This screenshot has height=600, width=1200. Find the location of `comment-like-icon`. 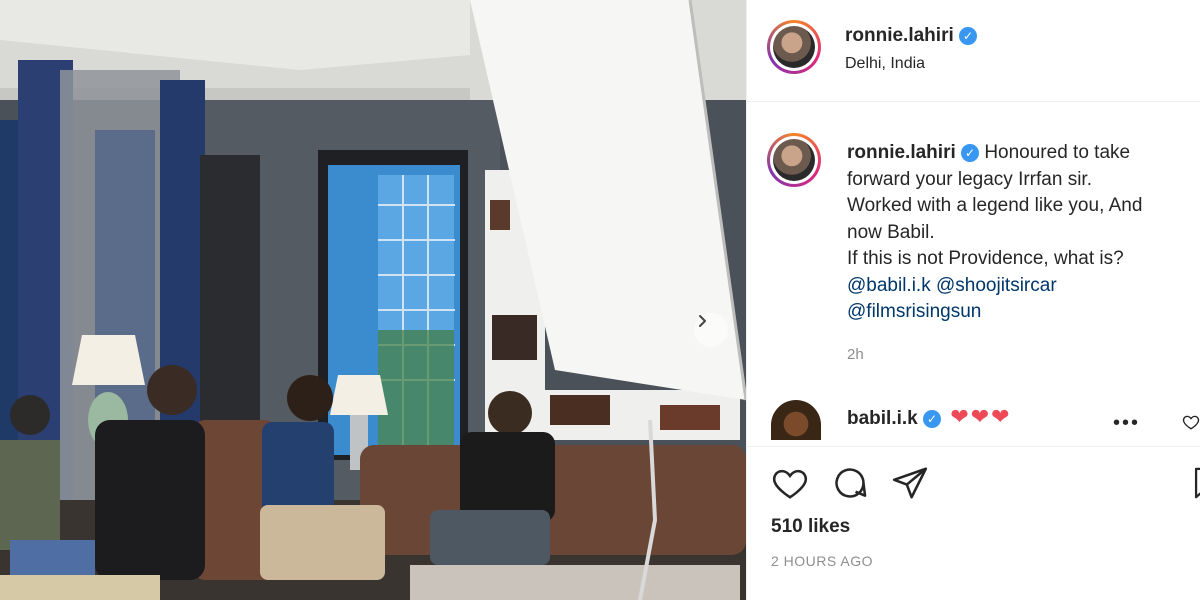

comment-like-icon is located at coordinates (1191, 422).